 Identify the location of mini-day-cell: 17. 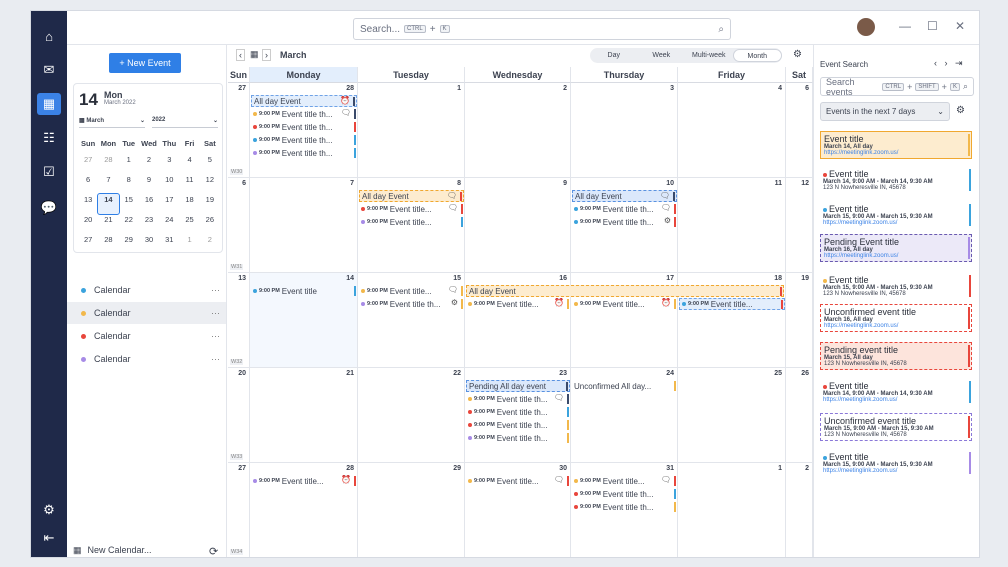
(169, 204).